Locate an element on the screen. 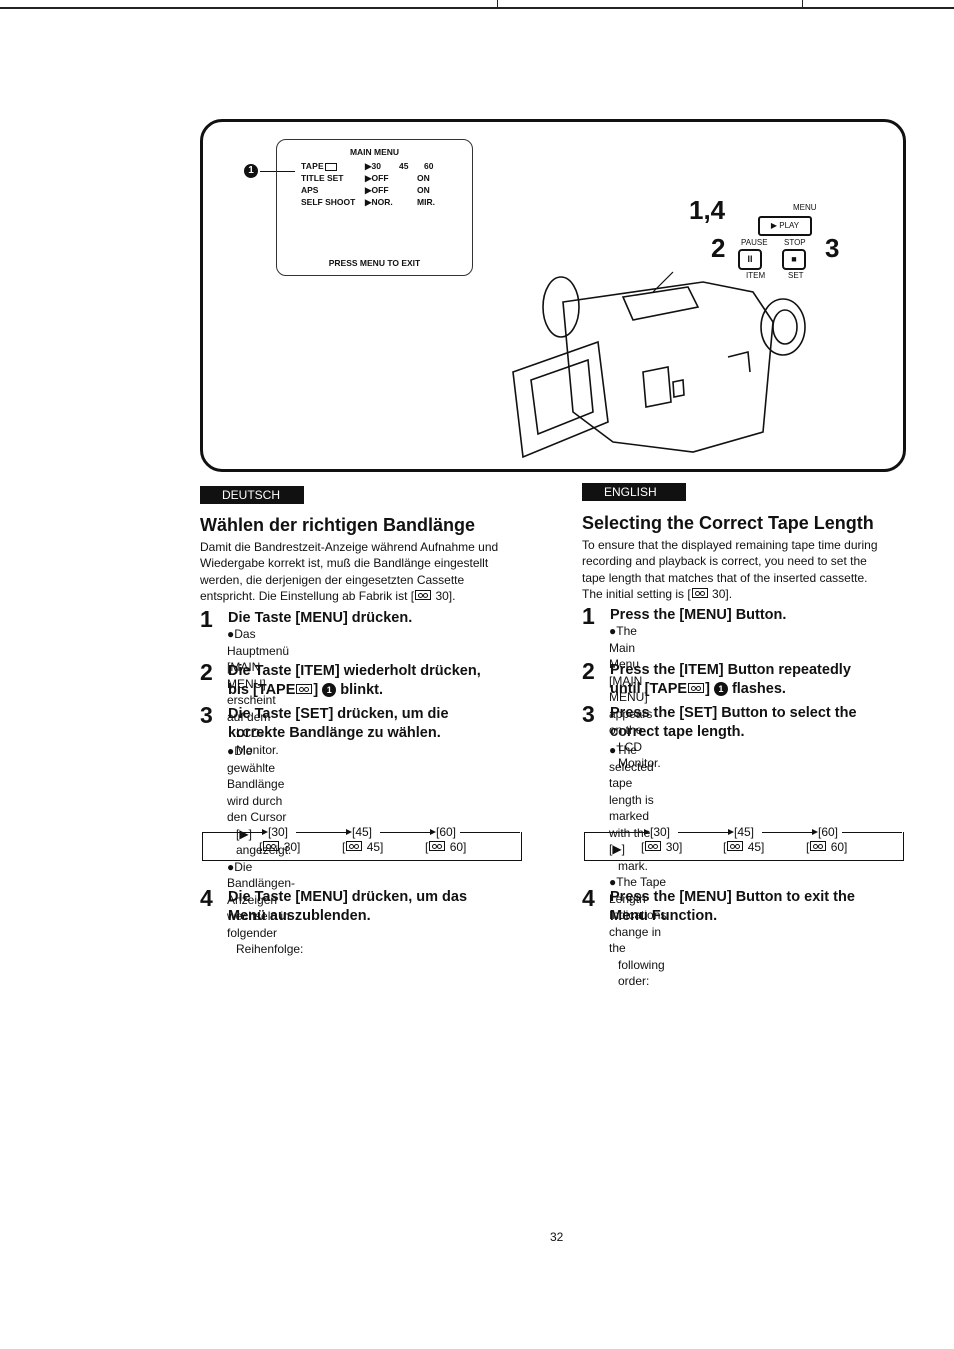  intro-line: The initial setting is [ 30]. is located at coordinates (742, 594).